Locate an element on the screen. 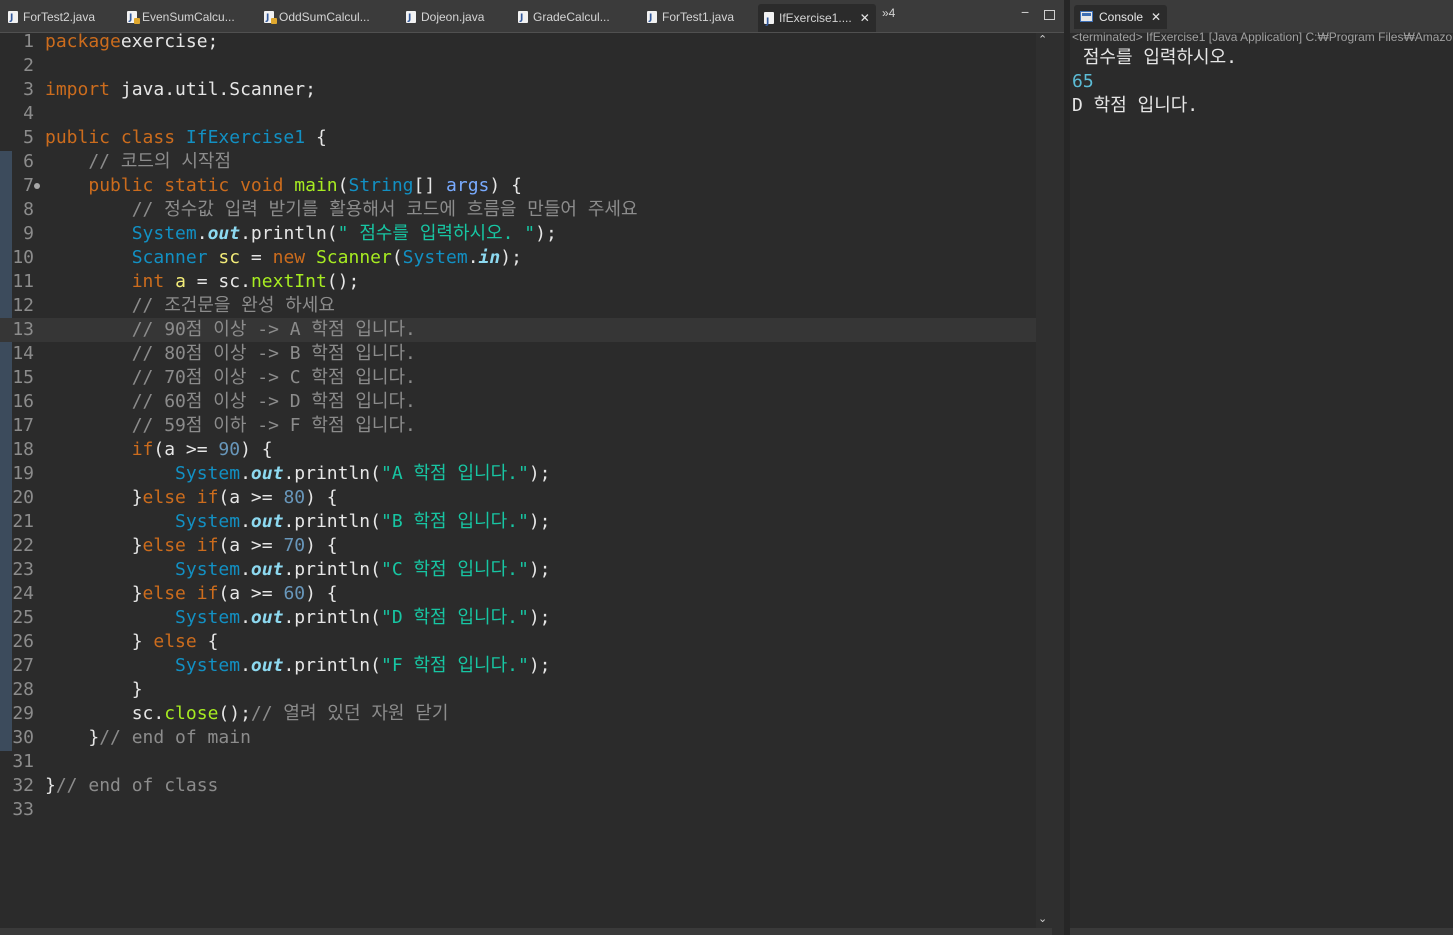 The width and height of the screenshot is (1453, 935). code-line: 6 // 코드의 시작점 is located at coordinates (518, 162).